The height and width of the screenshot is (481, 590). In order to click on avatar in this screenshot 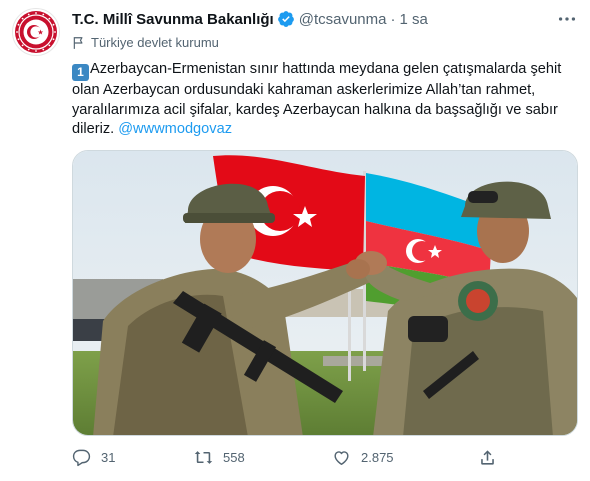, I will do `click(36, 32)`.